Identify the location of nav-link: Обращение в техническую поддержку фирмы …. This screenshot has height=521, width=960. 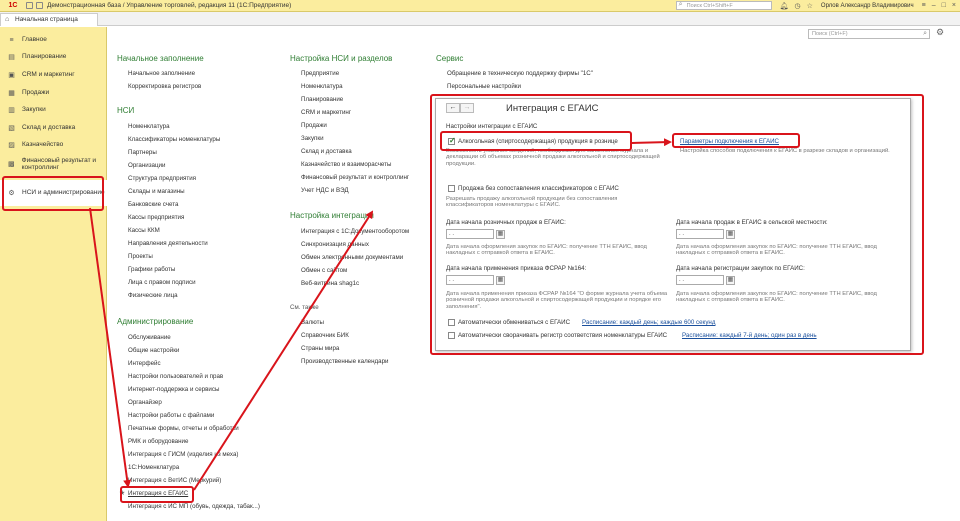
(520, 73).